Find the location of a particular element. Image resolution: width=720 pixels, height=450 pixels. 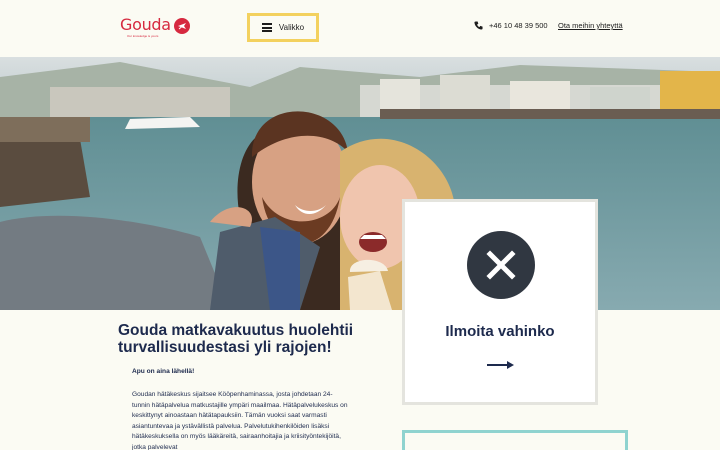

claim-card-title: Ilmoita vahinko is located at coordinates (500, 331).